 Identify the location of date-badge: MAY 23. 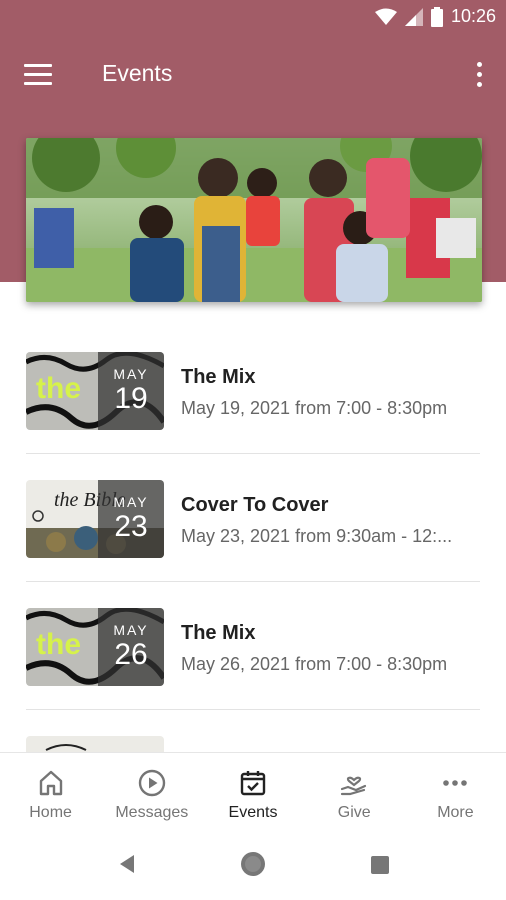
(131, 519).